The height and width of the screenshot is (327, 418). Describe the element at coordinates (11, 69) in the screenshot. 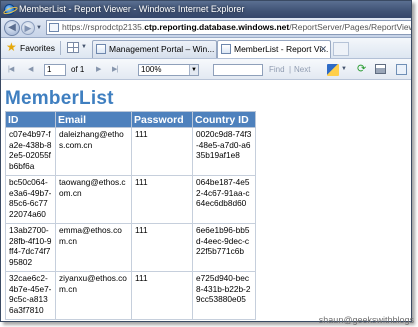

I see `first-page-icon: |◀` at that location.